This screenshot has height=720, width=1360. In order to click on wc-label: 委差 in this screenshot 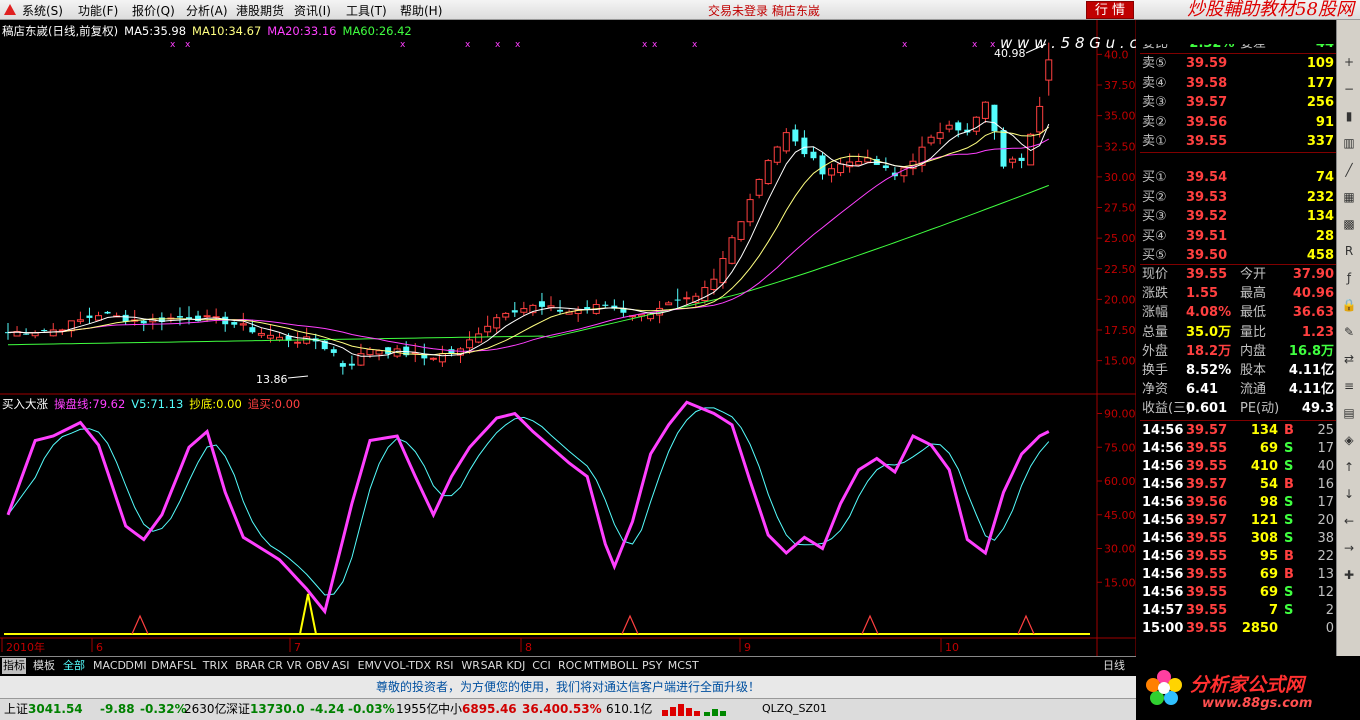, I will do `click(1253, 48)`.